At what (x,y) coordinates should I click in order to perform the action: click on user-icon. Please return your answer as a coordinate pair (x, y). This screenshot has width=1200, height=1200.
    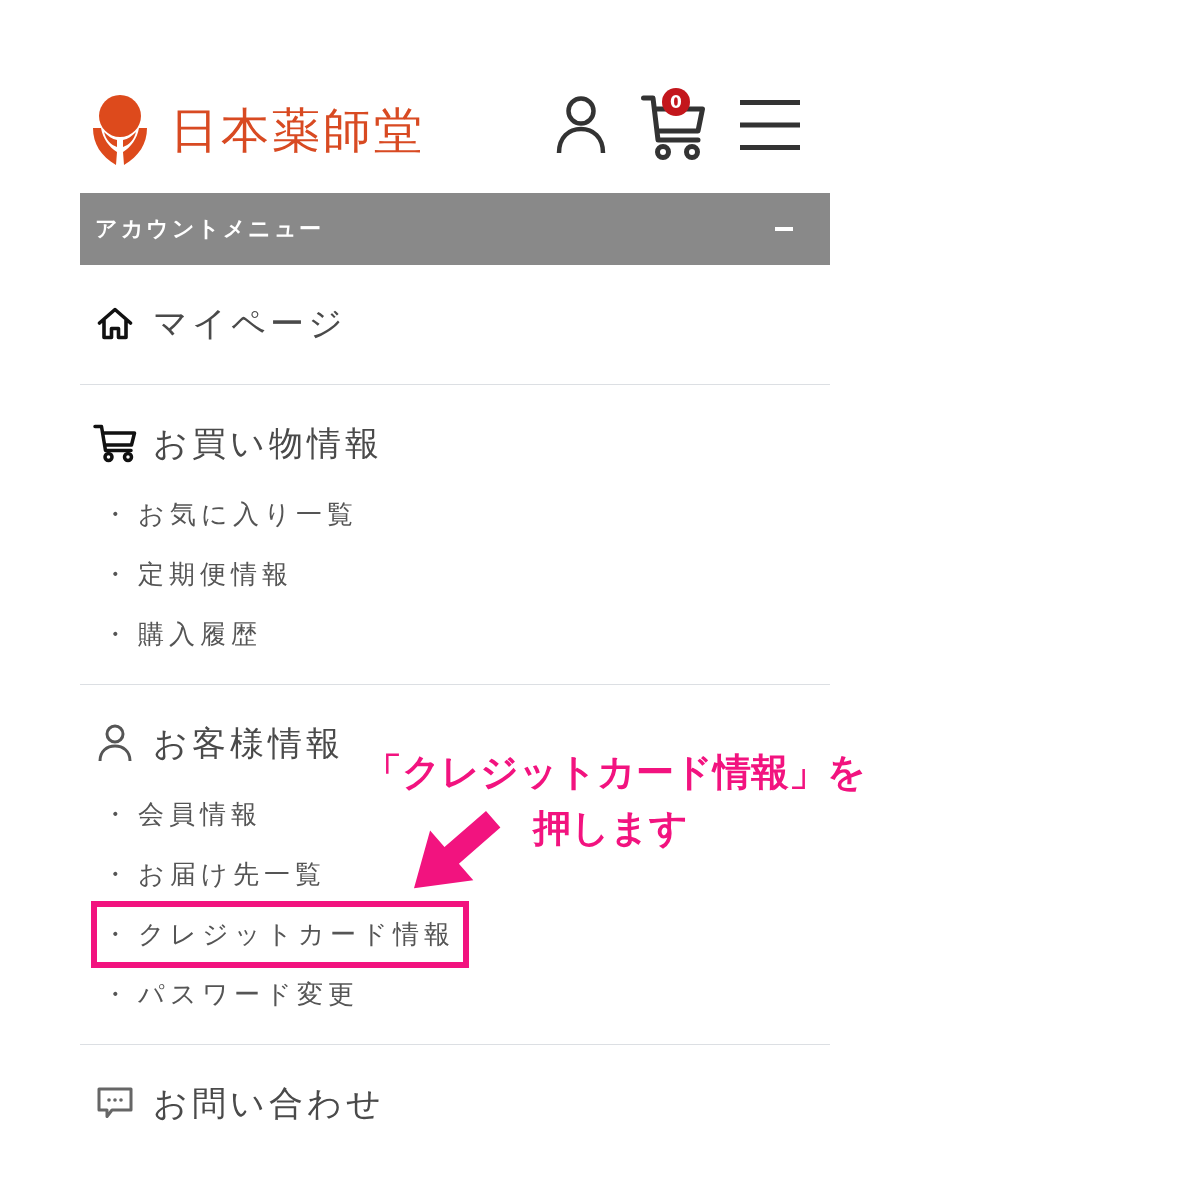
    Looking at the image, I should click on (581, 125).